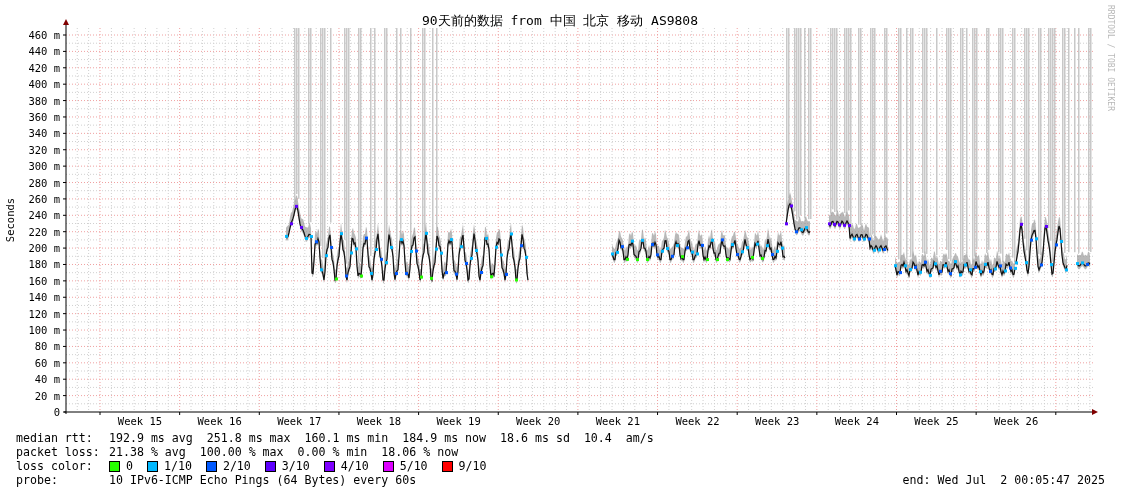 The image size is (1121, 494). I want to click on y-axis-label: 200 m, so click(44, 248).